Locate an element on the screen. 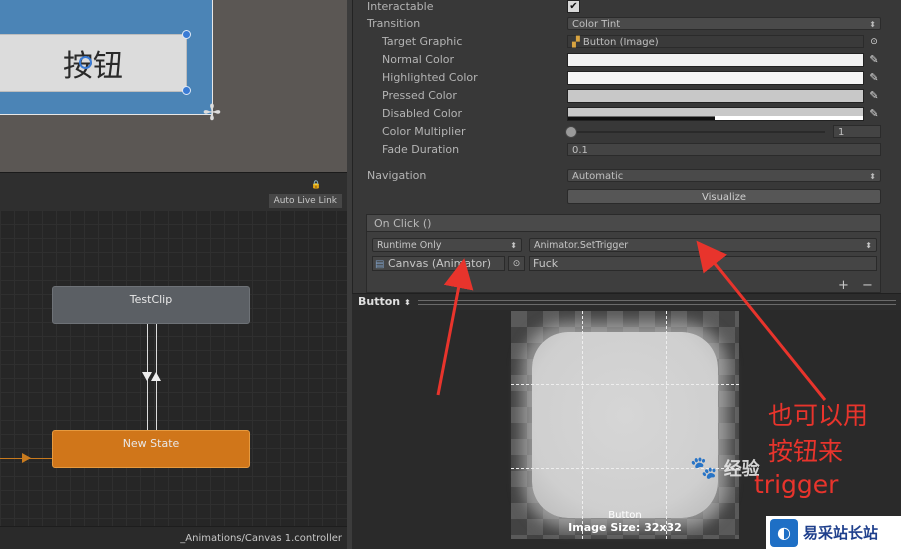  paw-icon: 🐾 is located at coordinates (704, 468).